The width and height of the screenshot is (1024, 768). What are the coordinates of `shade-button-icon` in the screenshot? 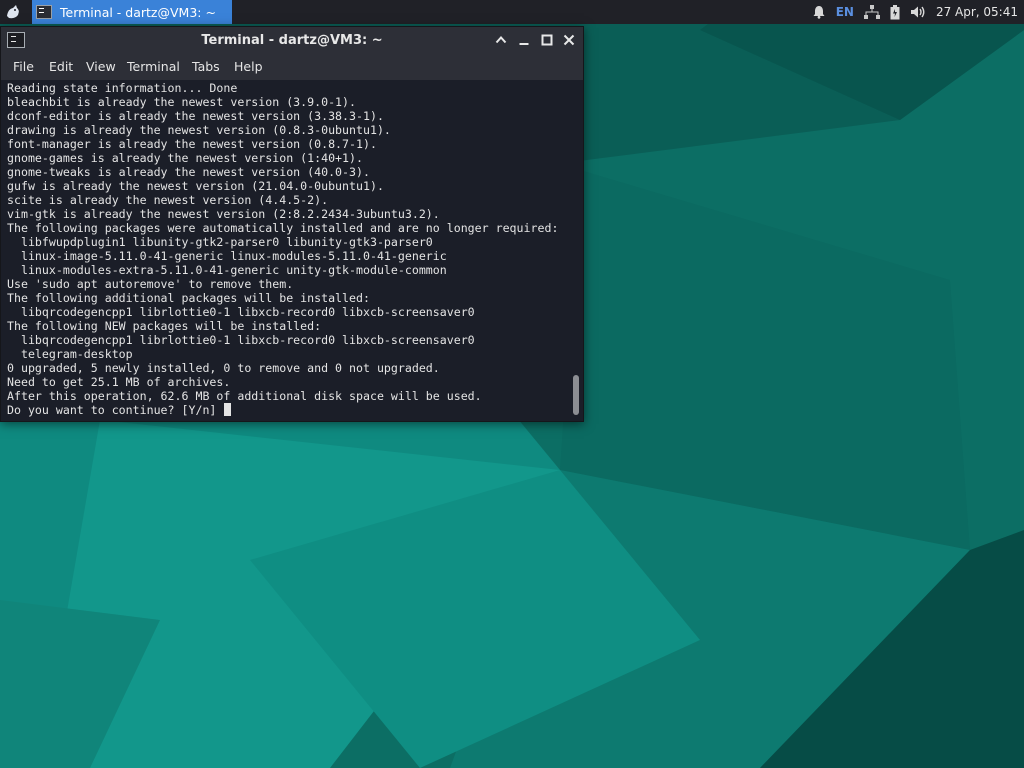 It's located at (501, 40).